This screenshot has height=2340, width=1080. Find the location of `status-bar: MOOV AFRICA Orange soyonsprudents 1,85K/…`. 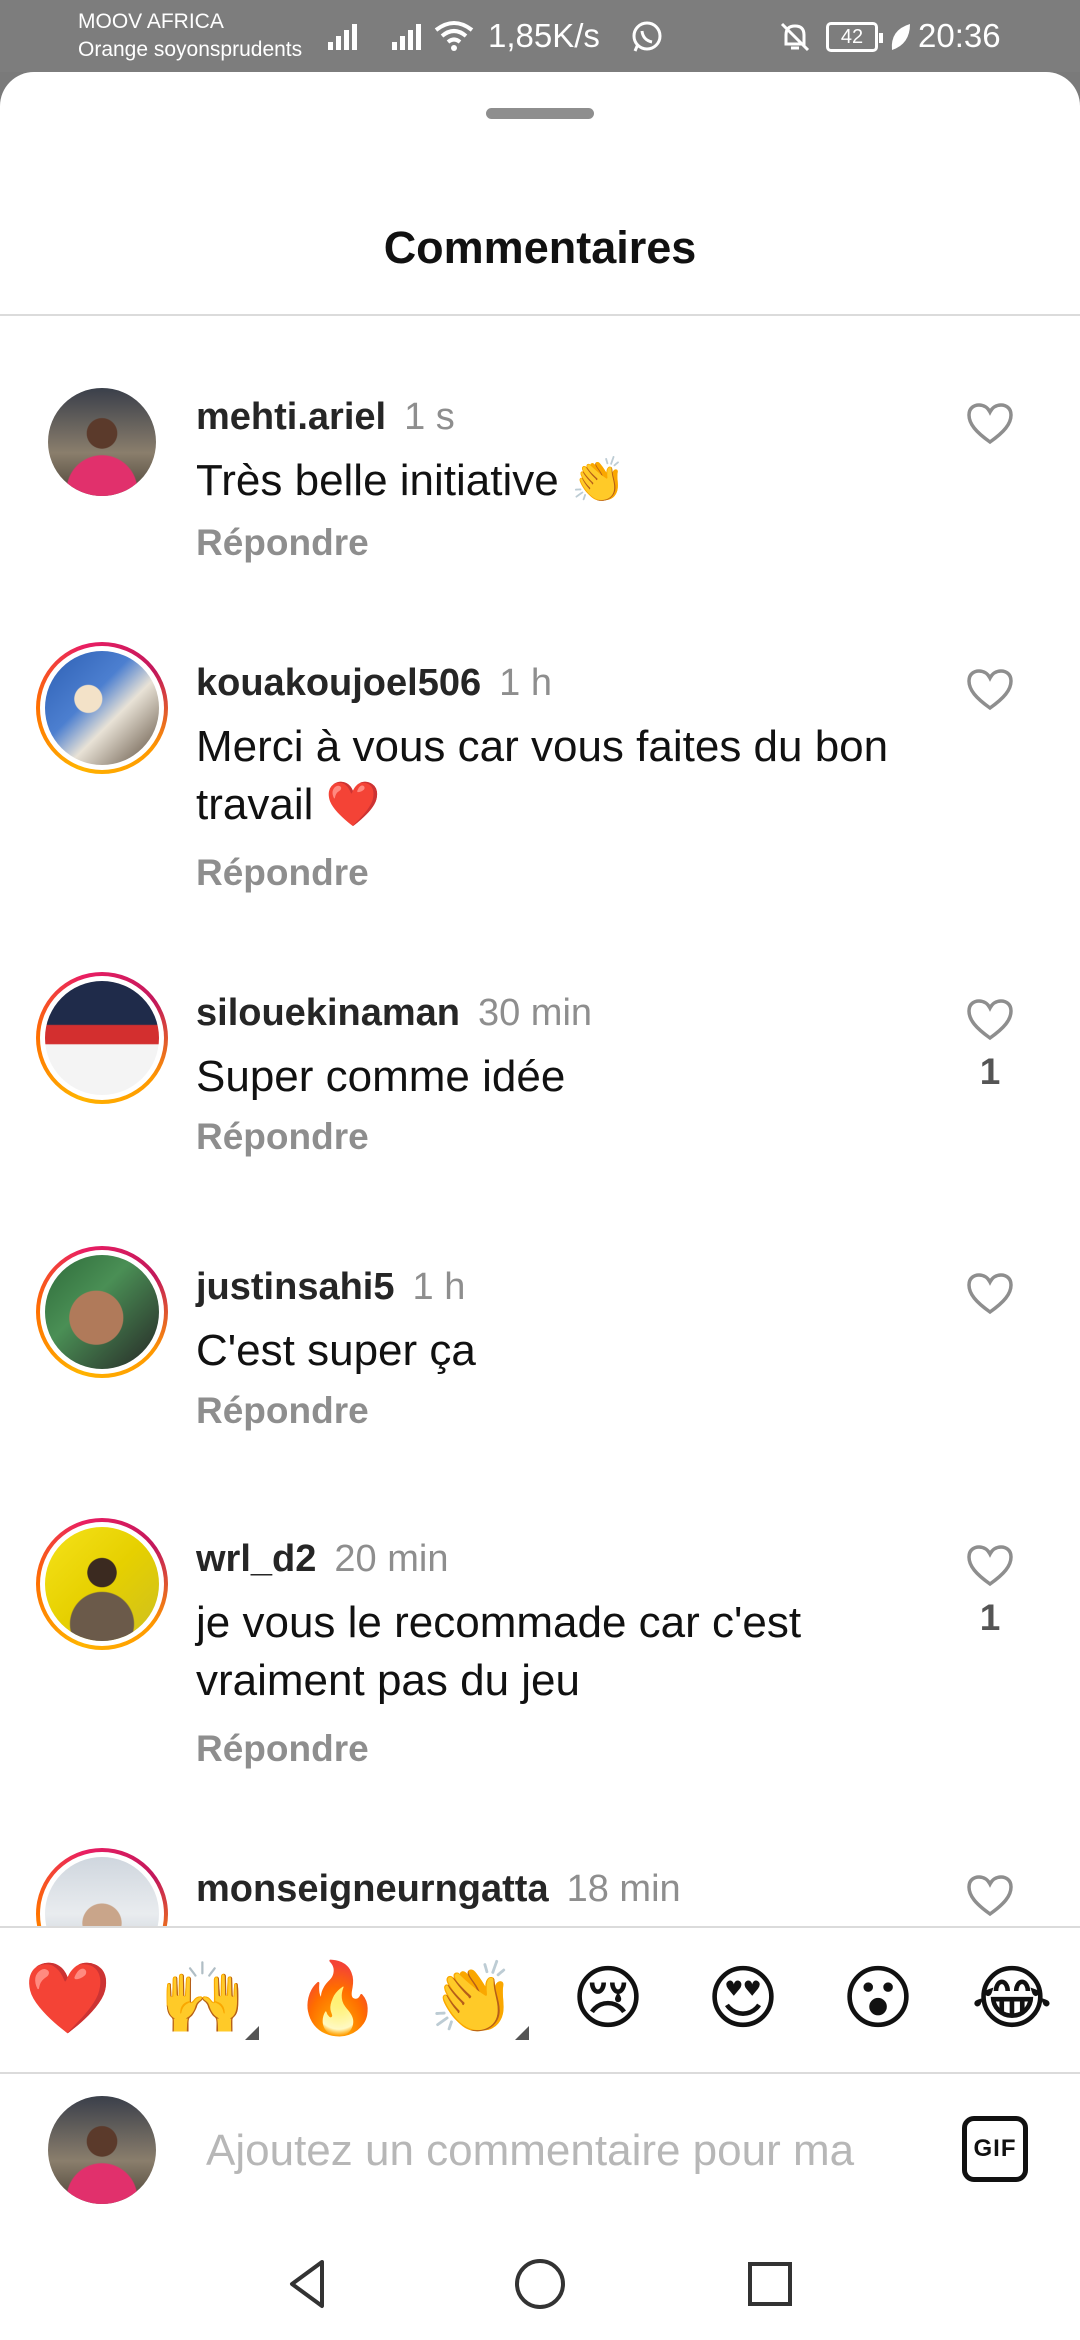

status-bar: MOOV AFRICA Orange soyonsprudents 1,85K/… is located at coordinates (540, 36).